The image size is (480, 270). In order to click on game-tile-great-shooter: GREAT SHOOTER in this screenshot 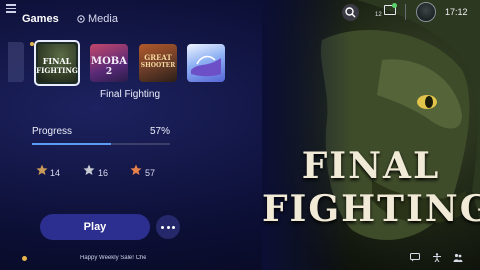, I will do `click(158, 63)`.